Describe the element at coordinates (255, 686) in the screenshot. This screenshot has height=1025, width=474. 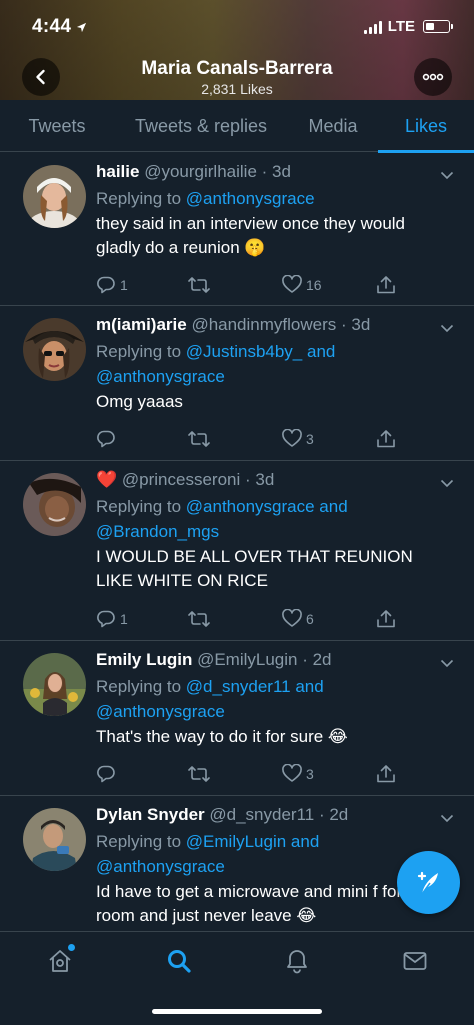
I see `reply-mention: @d_snyder11 and` at that location.